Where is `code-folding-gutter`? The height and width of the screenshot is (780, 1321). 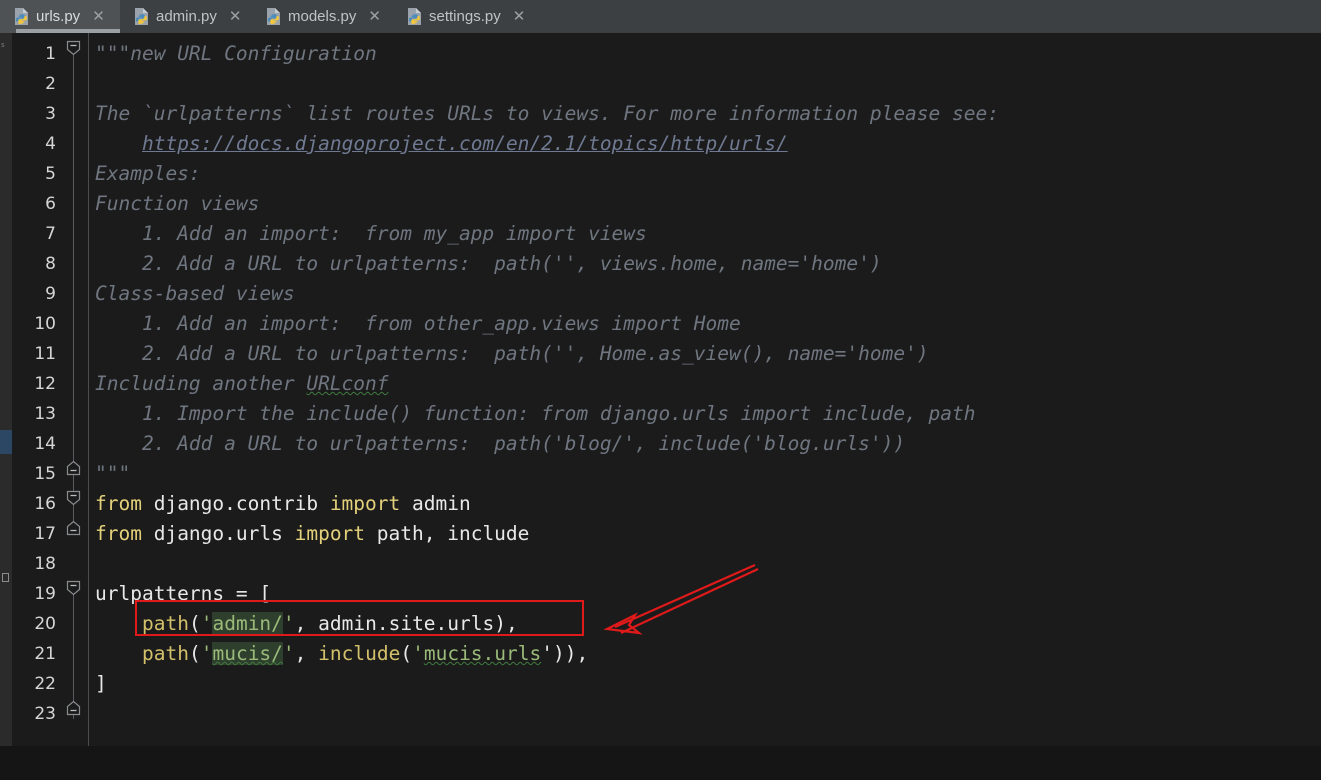
code-folding-gutter is located at coordinates (74, 406).